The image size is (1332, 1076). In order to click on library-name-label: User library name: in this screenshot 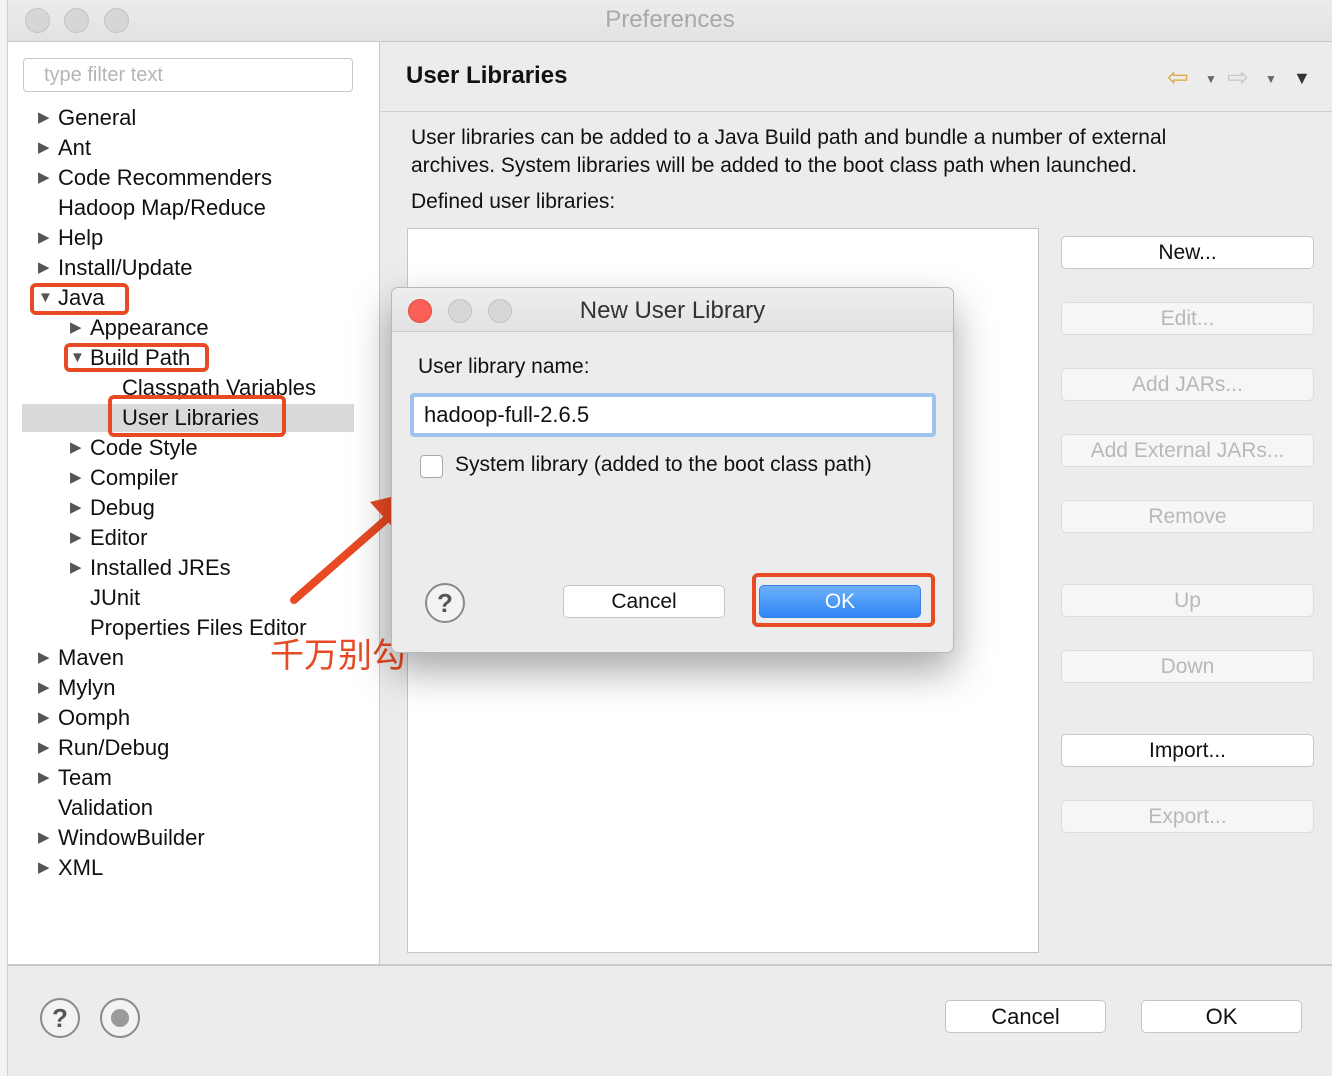, I will do `click(504, 366)`.